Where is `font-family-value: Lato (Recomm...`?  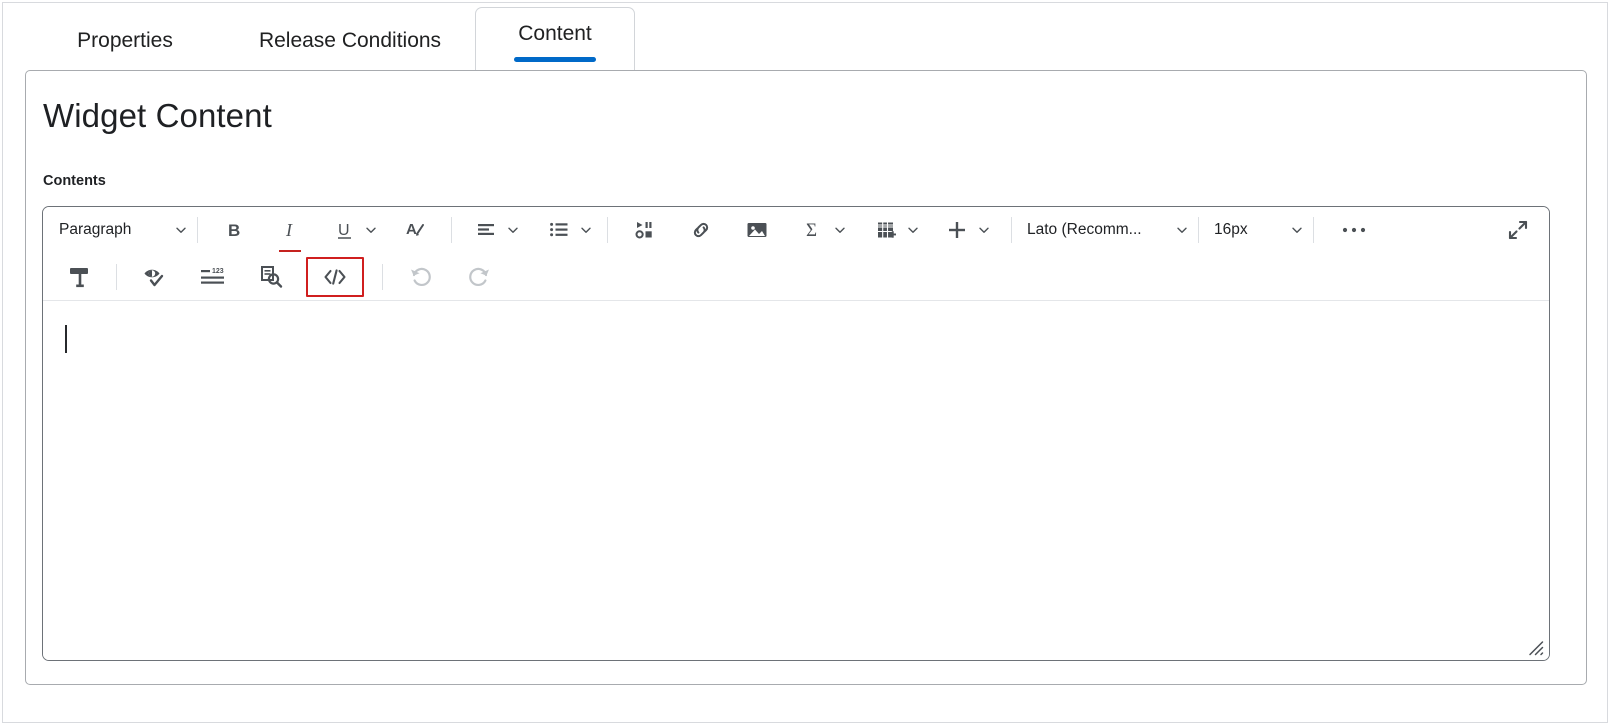
font-family-value: Lato (Recomm... is located at coordinates (1084, 229).